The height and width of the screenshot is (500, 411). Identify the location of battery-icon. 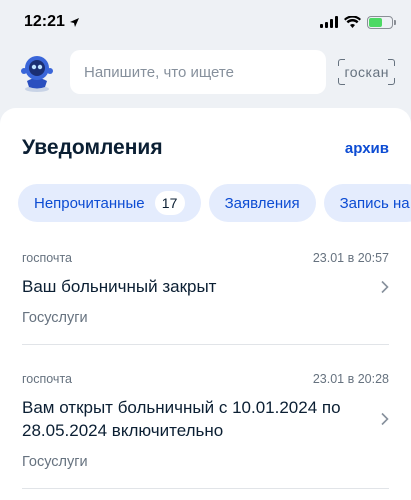
(381, 22).